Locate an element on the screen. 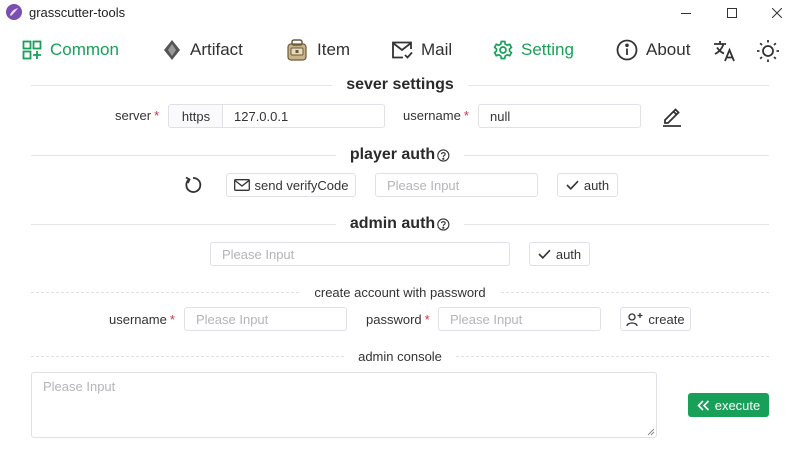 This screenshot has height=475, width=800. nav-item-label: About is located at coordinates (668, 49).